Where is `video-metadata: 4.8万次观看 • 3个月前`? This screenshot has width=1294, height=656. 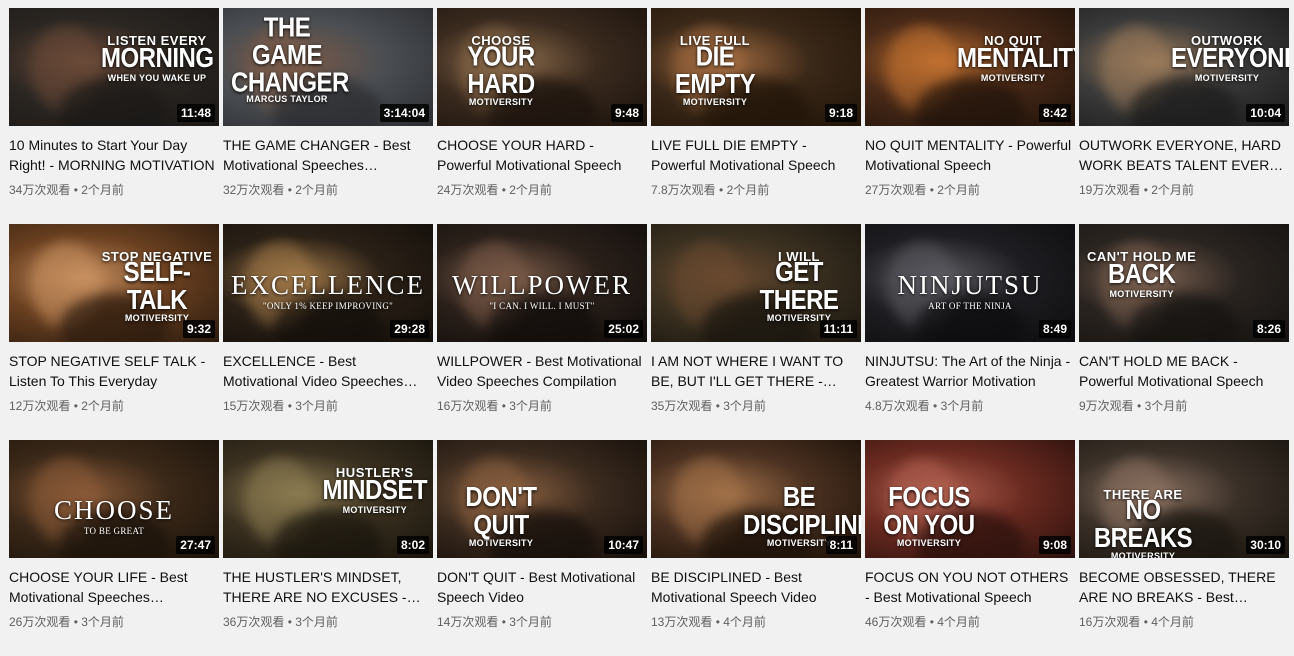 video-metadata: 4.8万次观看 • 3个月前 is located at coordinates (970, 406).